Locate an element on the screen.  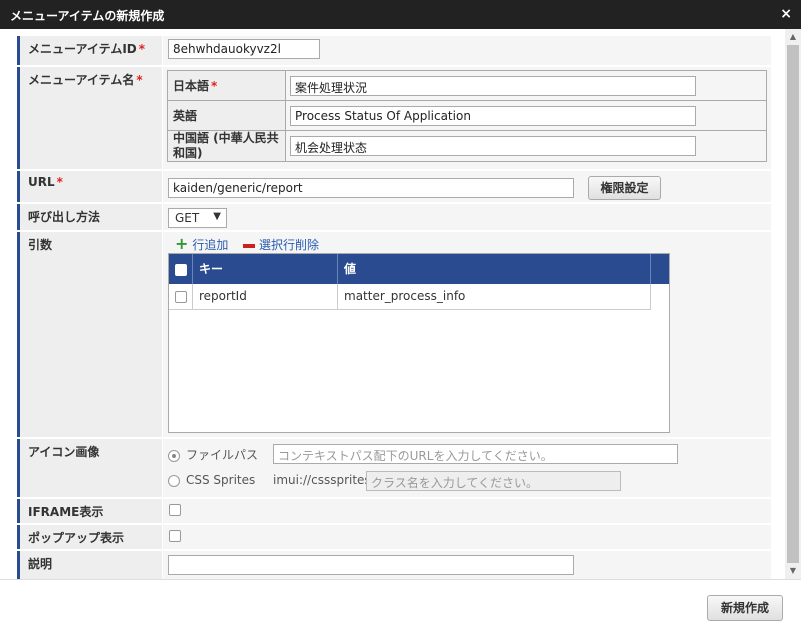
dialog-titlebar: メニューアイテムの新規作成 × is located at coordinates (400, 14).